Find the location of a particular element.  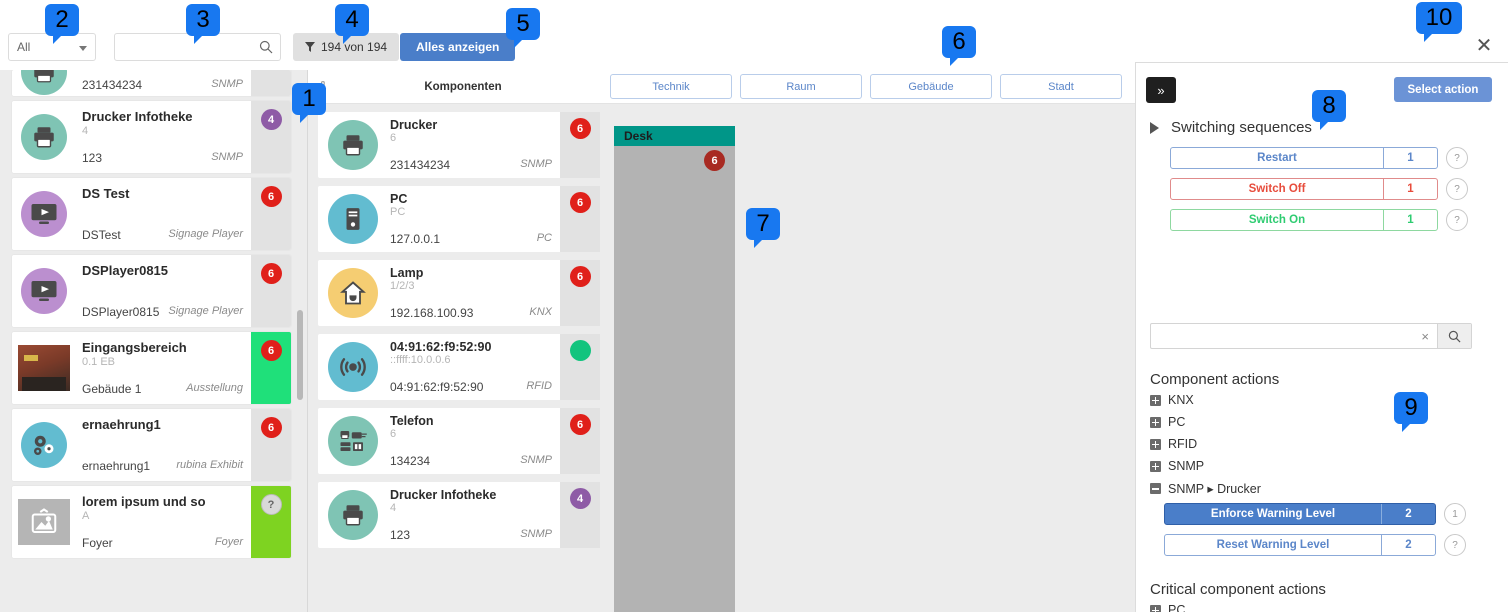

show-all-button: Alles anzeigen is located at coordinates (458, 47).